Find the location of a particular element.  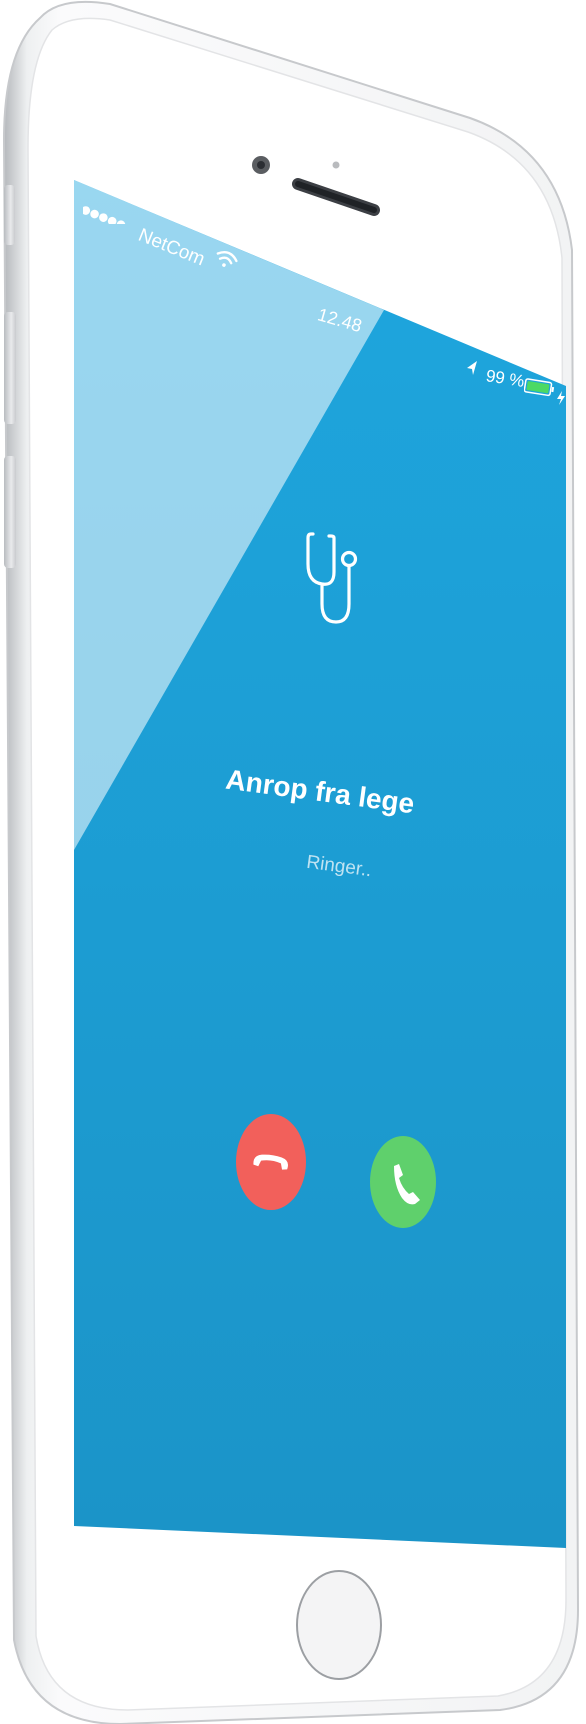

phone-hangup-icon is located at coordinates (271, 1162).